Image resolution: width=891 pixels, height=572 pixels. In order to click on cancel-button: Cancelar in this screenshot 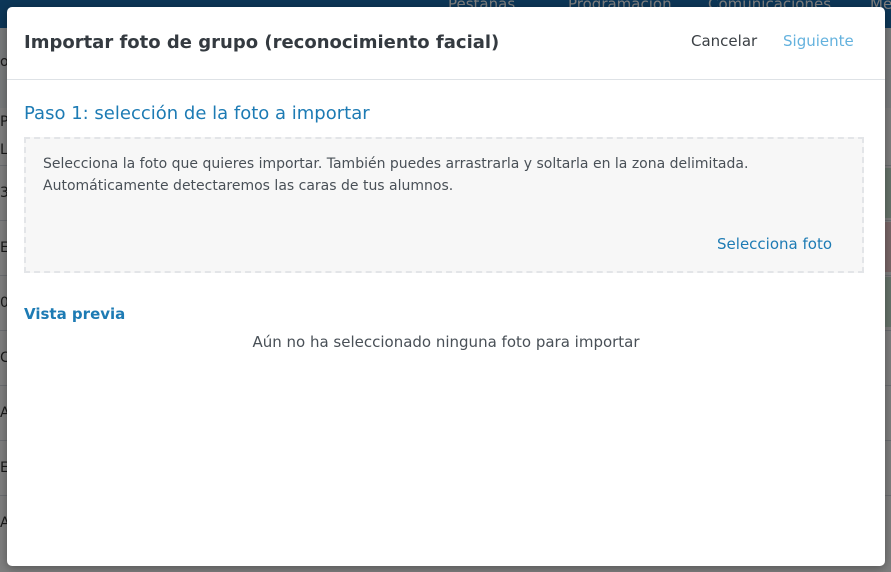, I will do `click(724, 41)`.